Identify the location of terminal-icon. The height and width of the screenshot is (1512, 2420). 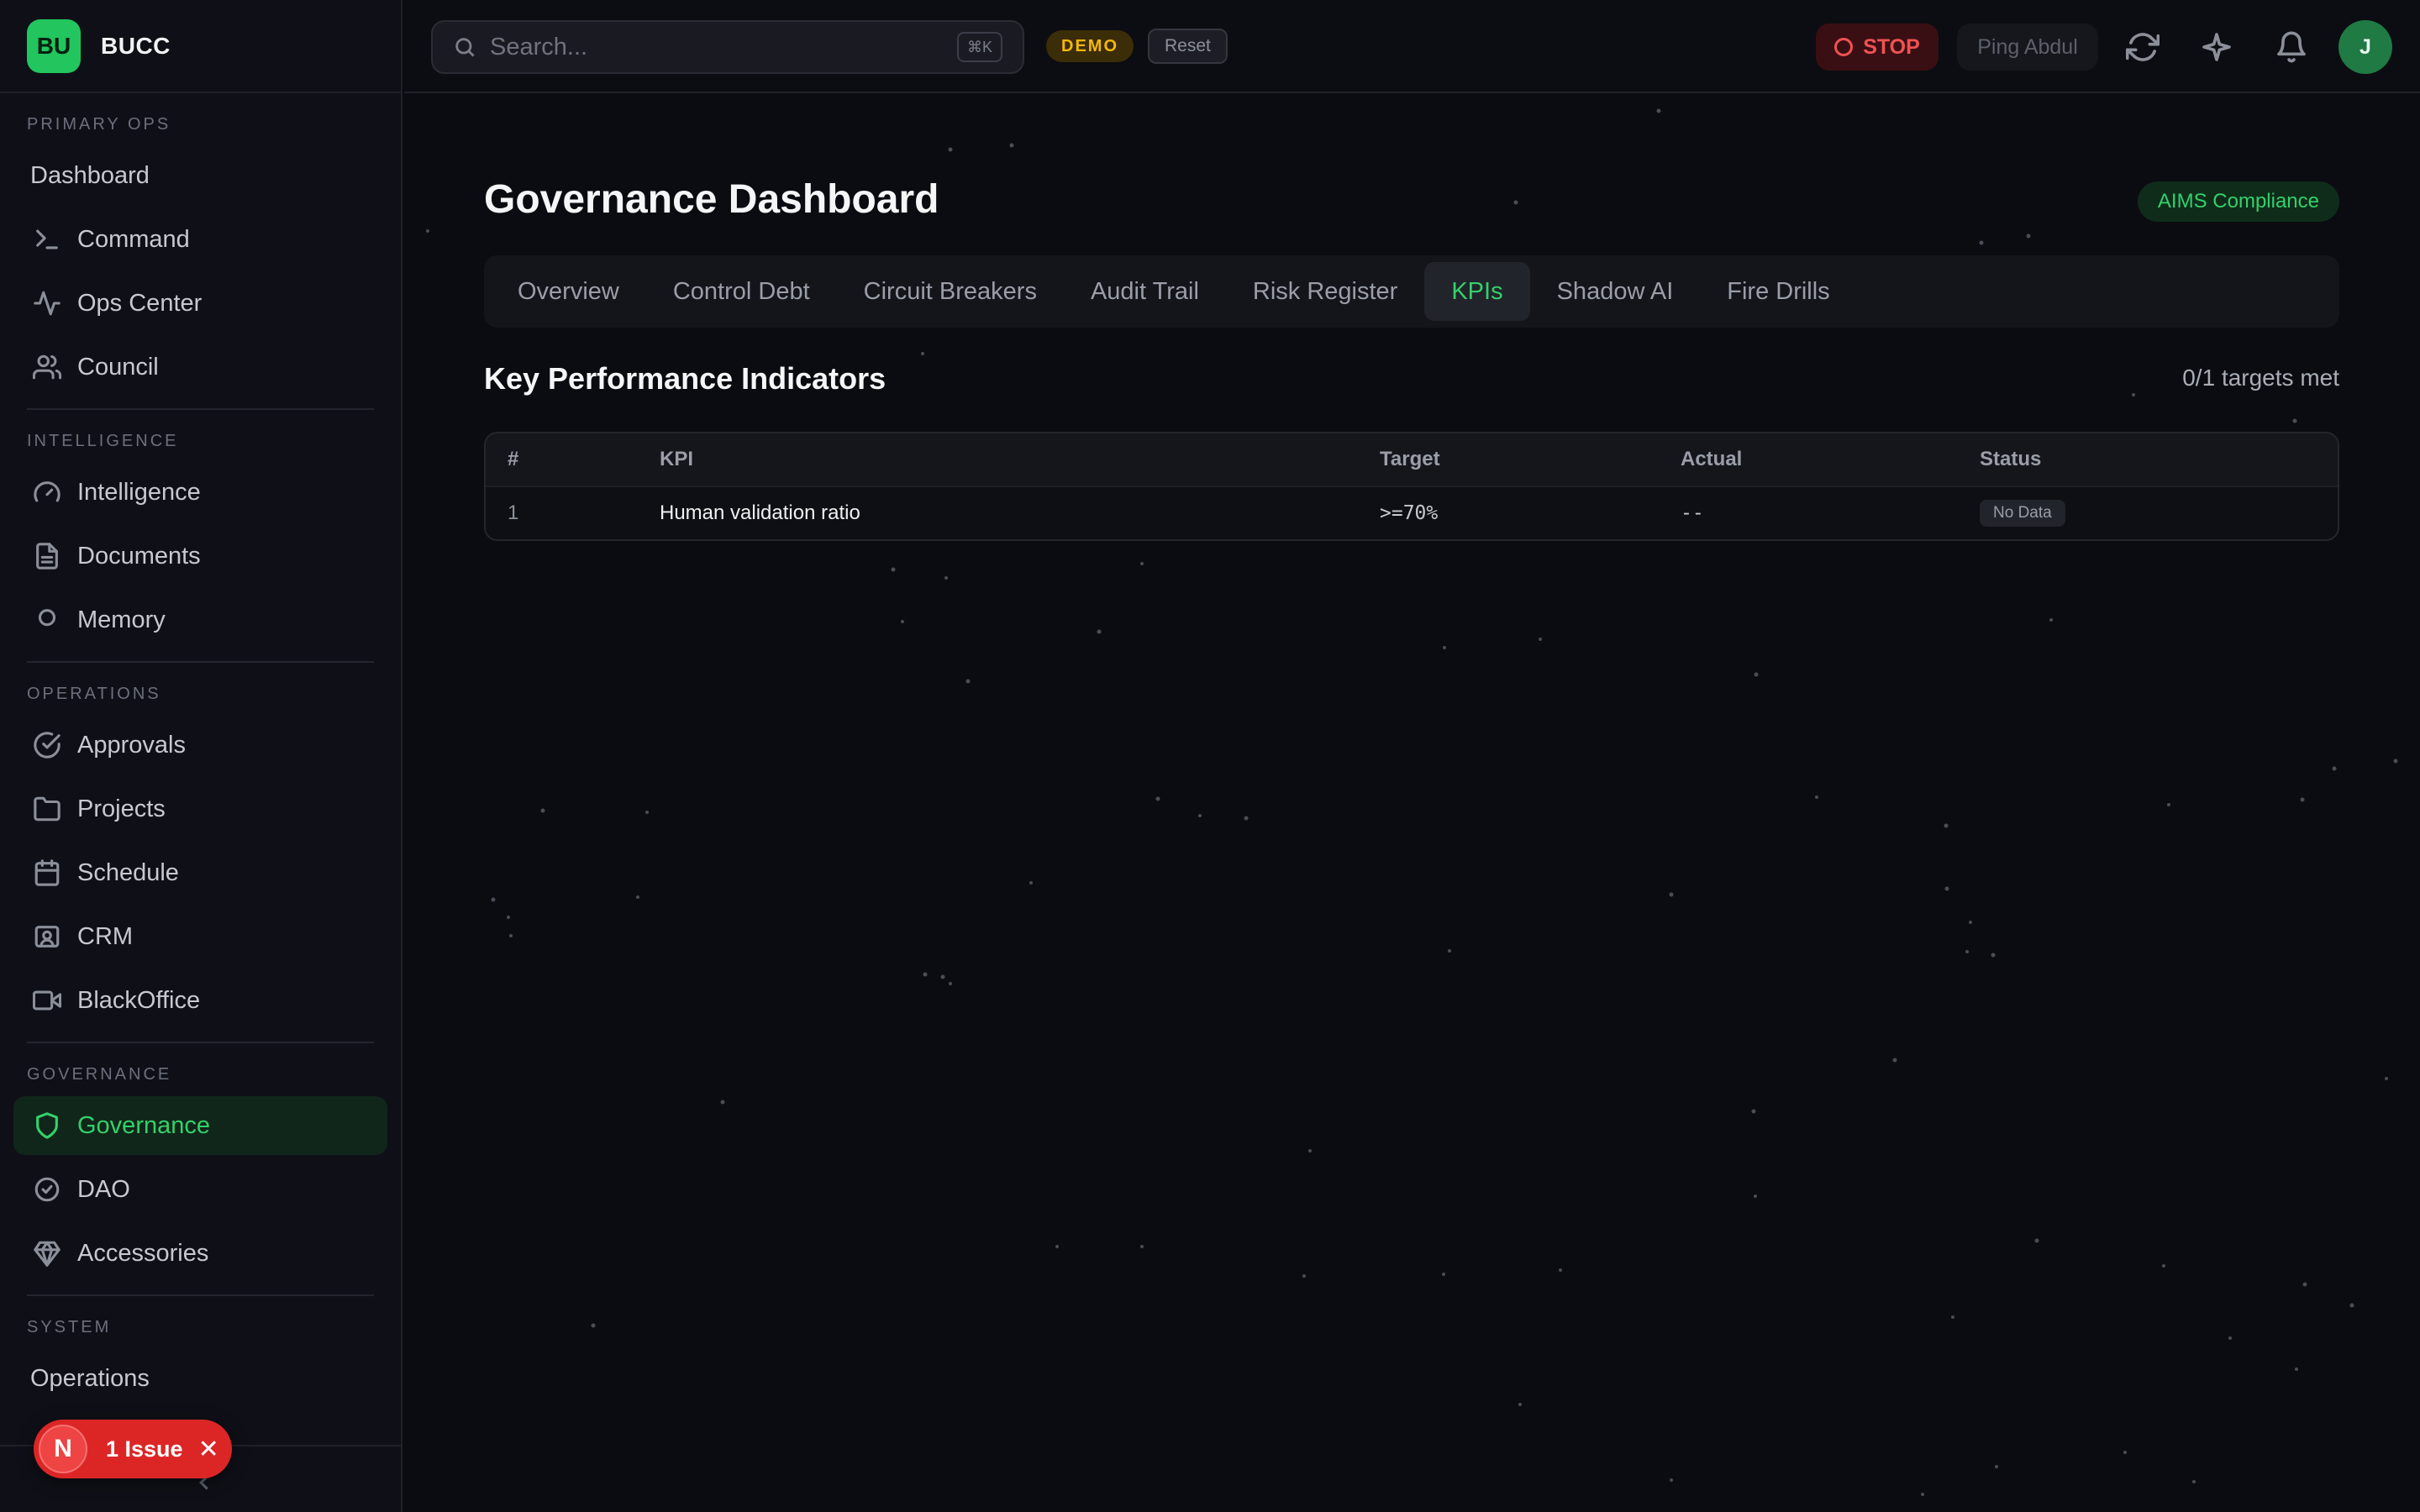
(47, 239).